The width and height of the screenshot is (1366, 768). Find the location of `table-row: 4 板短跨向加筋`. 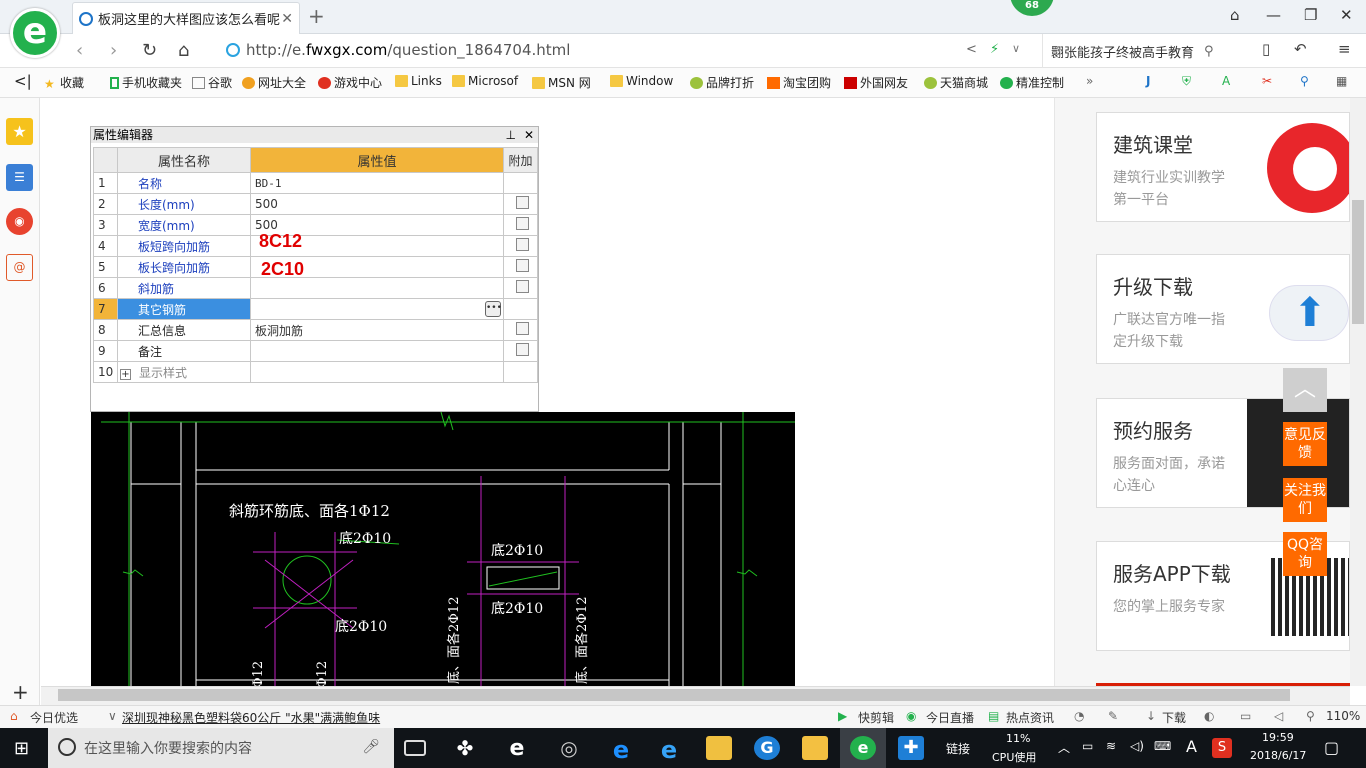

table-row: 4 板短跨向加筋 is located at coordinates (315, 246).